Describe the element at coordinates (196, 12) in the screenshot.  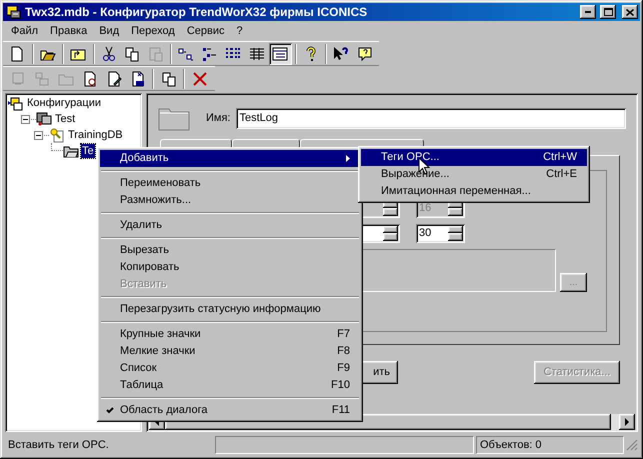
I see `window-title: Twx32.mdb - Конфигуратор TrendWorX32 фирмы ICONICS` at that location.